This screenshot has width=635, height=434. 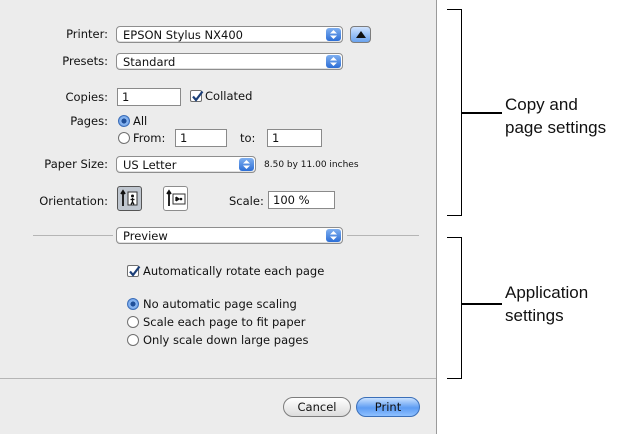 I want to click on pages-all-radio, so click(x=124, y=121).